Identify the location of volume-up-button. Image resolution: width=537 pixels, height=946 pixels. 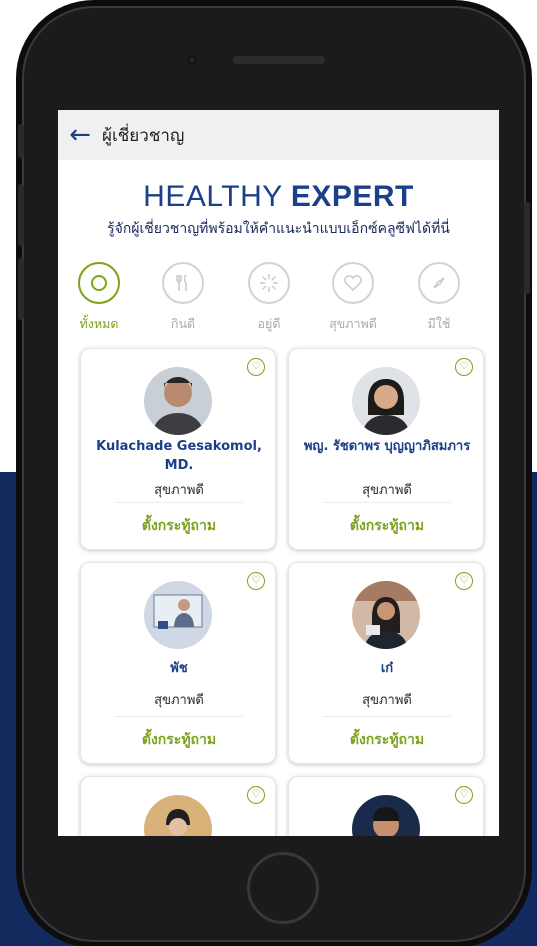
(21, 215).